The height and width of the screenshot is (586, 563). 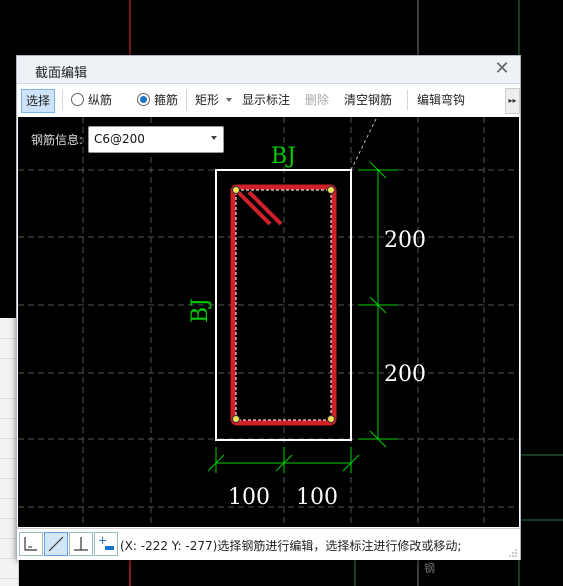 What do you see at coordinates (200, 310) in the screenshot?
I see `left-label: BJ` at bounding box center [200, 310].